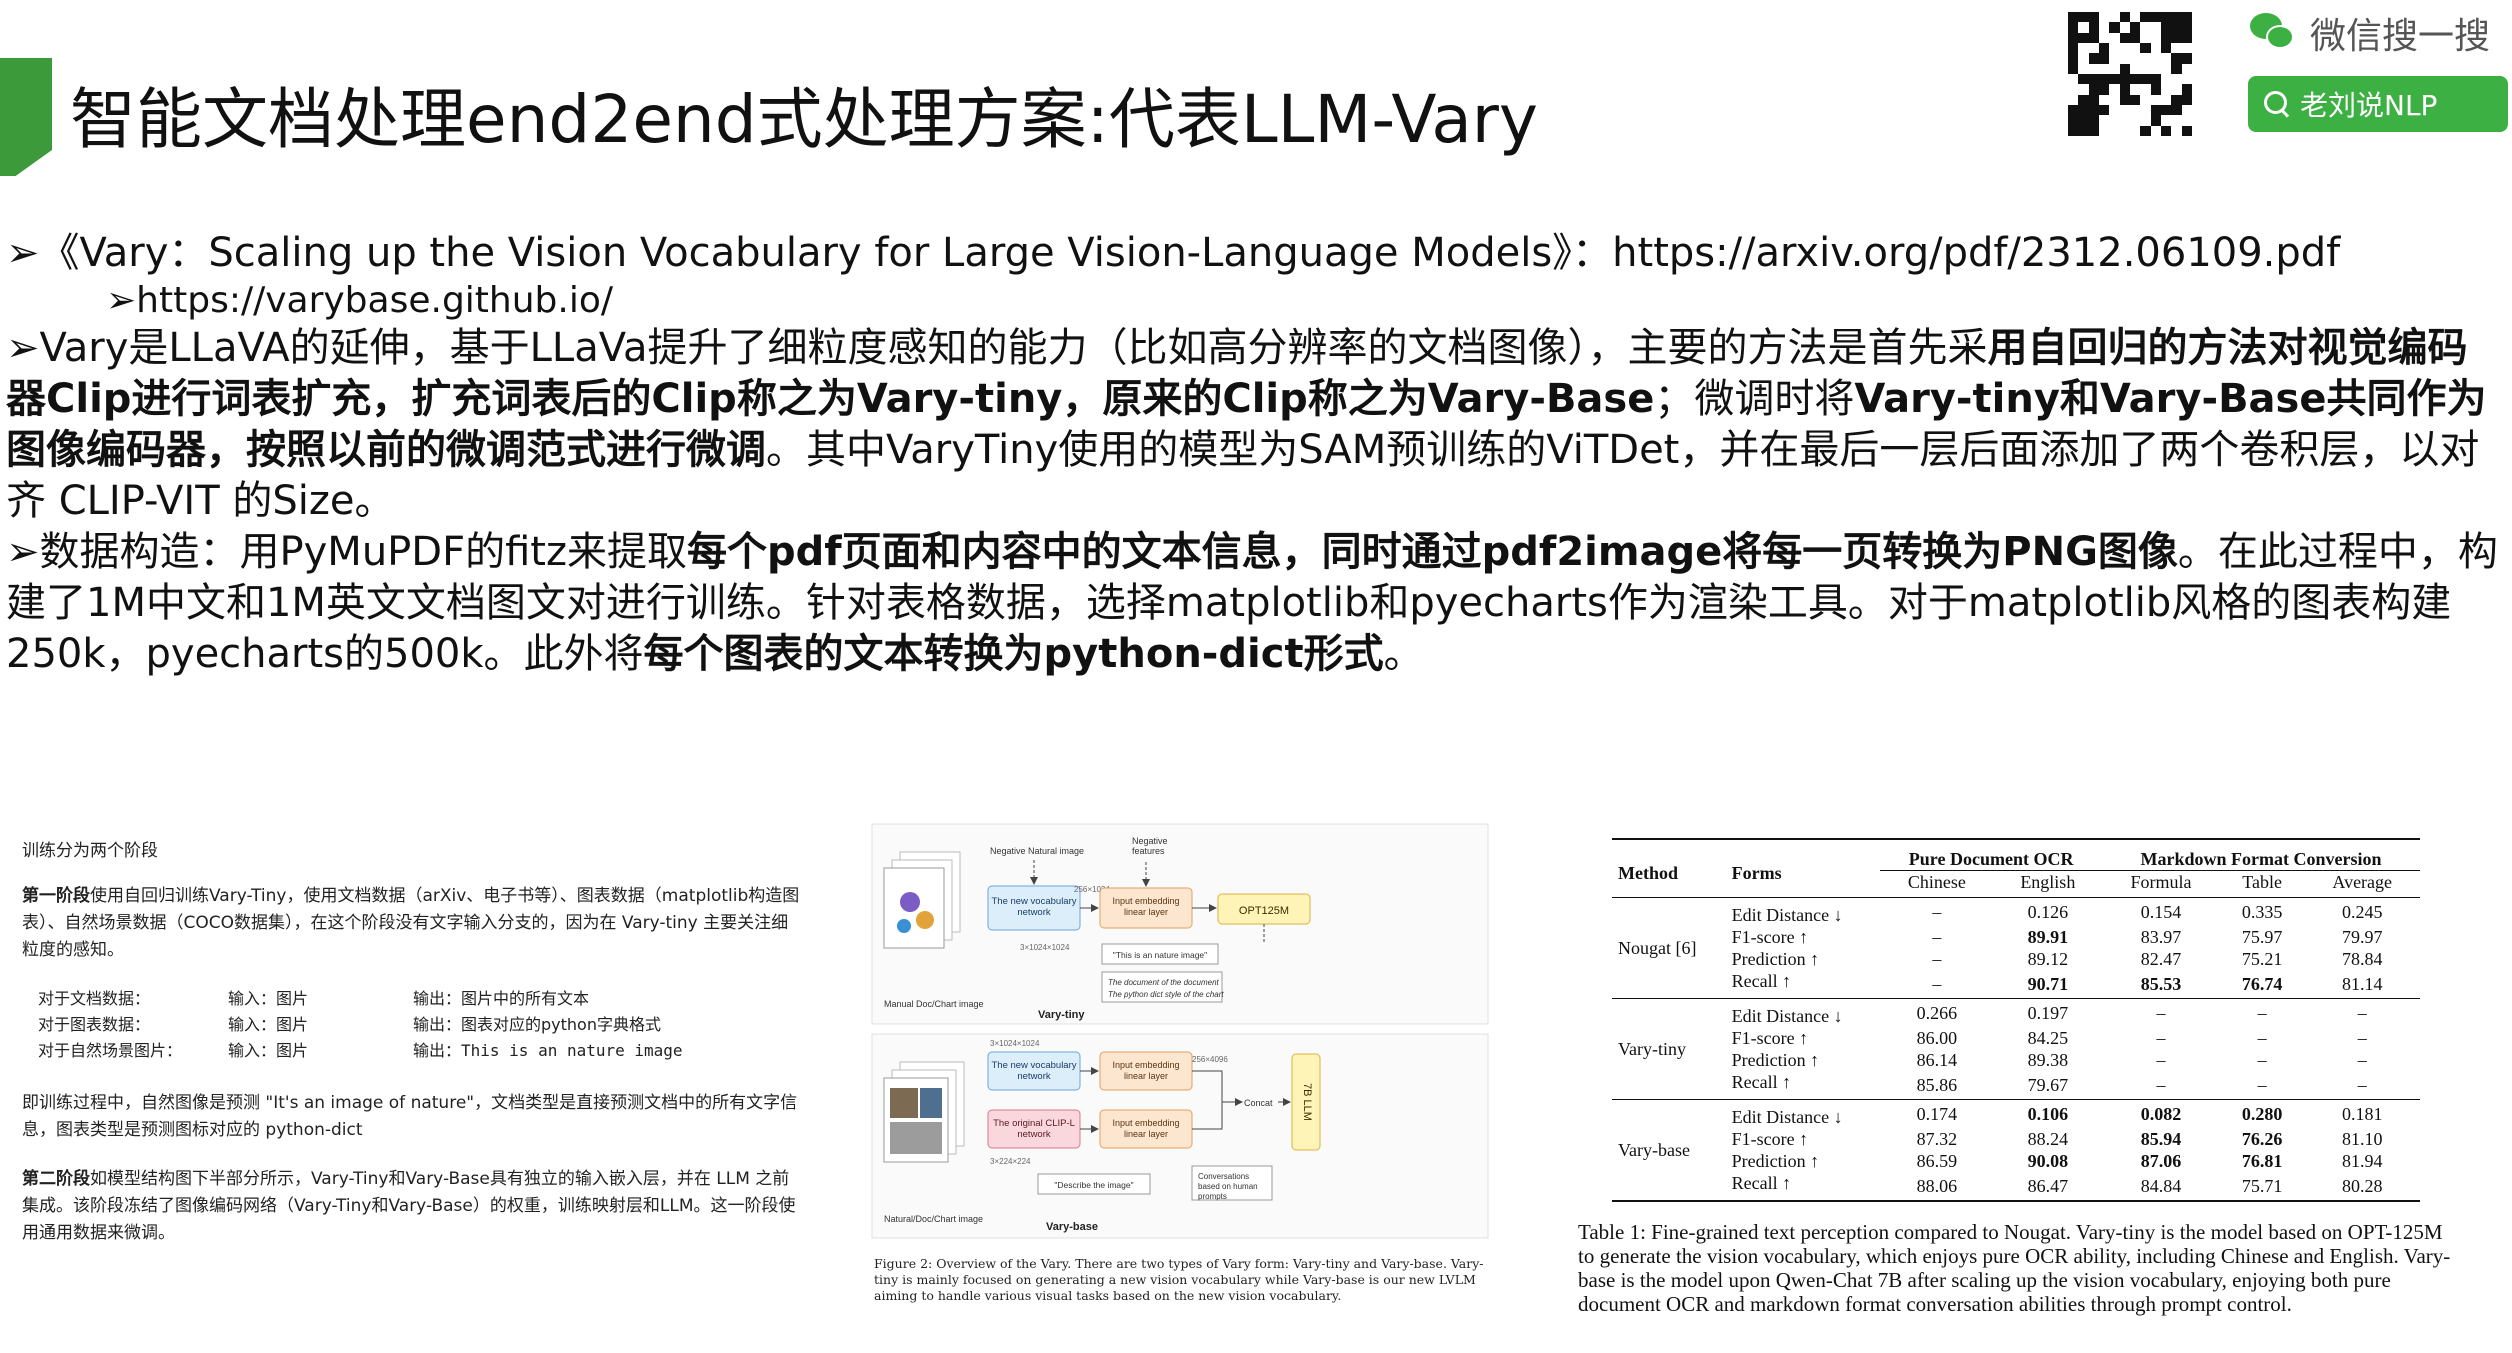 Image resolution: width=2512 pixels, height=1353 pixels. Describe the element at coordinates (1648, 872) in the screenshot. I see `col-method: Method` at that location.